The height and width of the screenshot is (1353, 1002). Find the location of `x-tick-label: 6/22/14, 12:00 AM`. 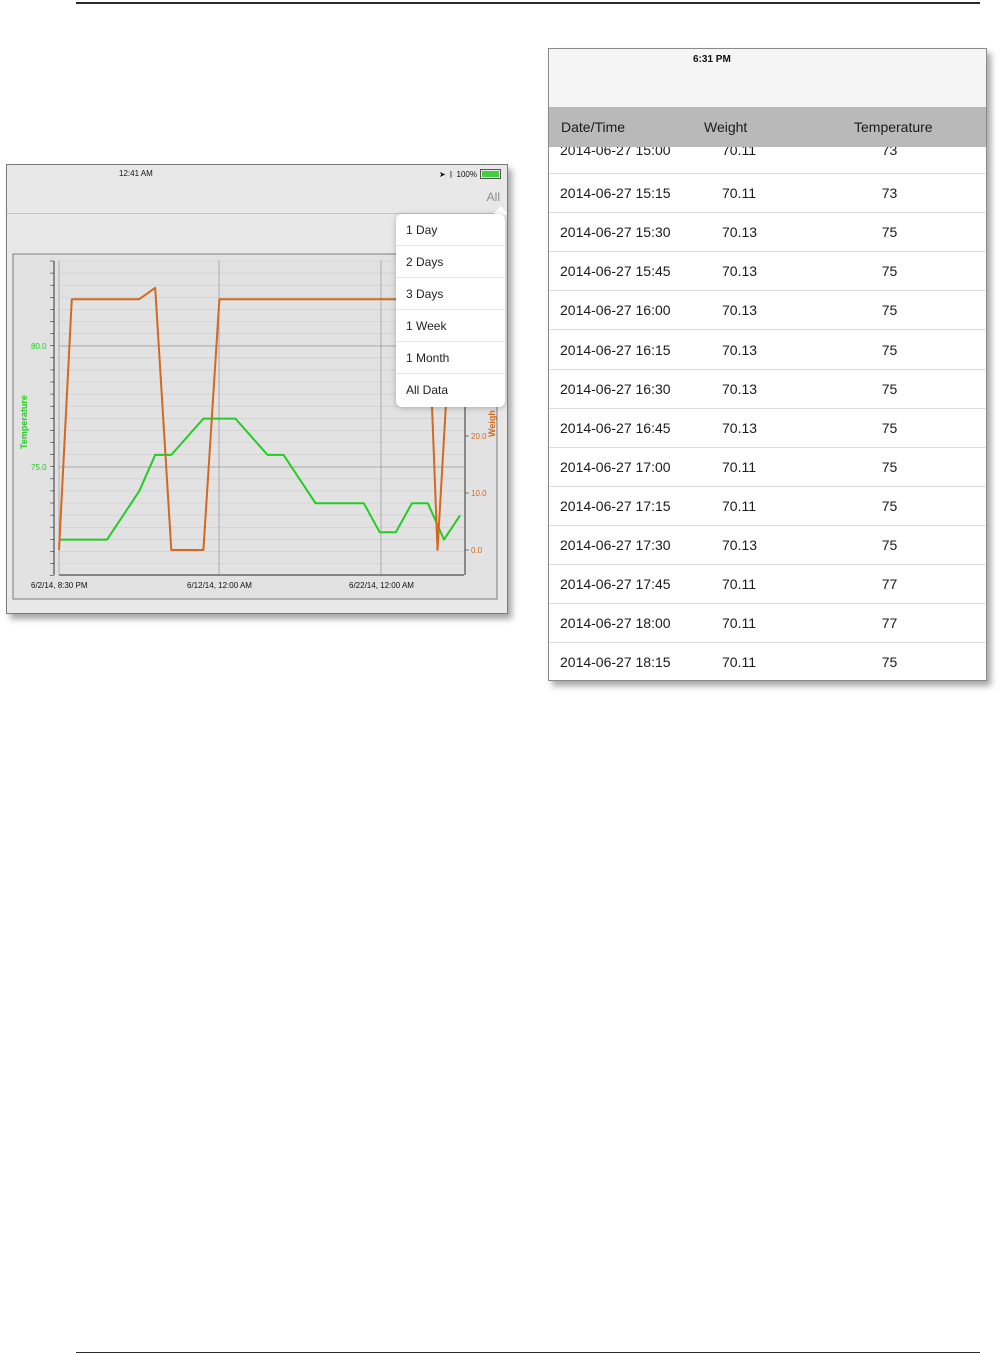

x-tick-label: 6/22/14, 12:00 AM is located at coordinates (381, 585).